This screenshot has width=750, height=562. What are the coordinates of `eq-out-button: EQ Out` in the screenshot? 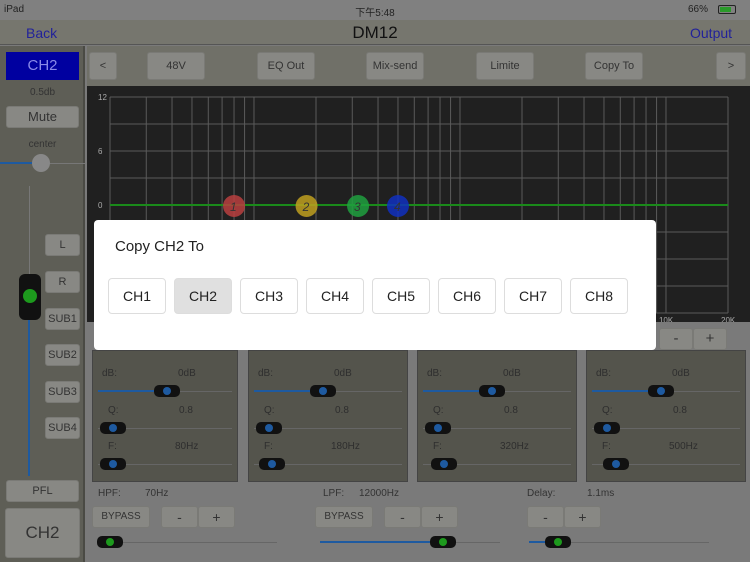 It's located at (286, 66).